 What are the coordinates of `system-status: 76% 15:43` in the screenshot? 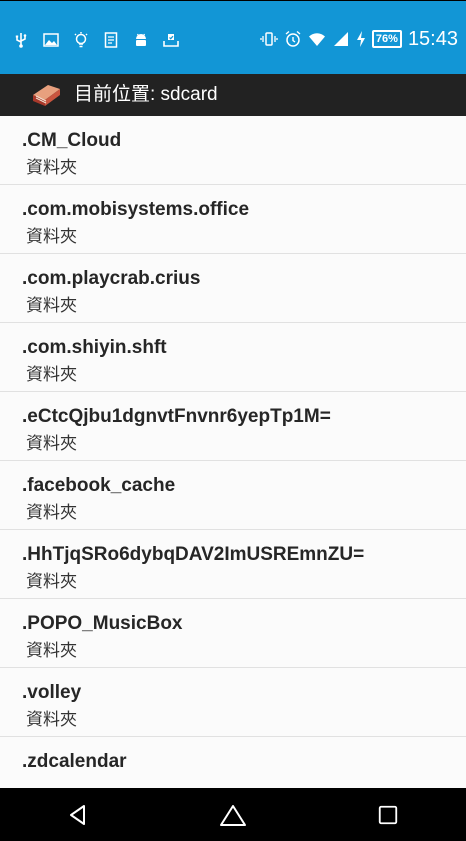 It's located at (359, 39).